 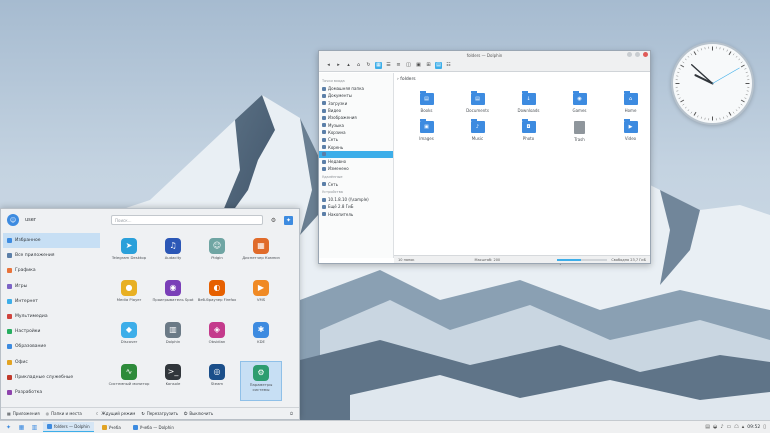 I want to click on app-tile: ♫ Audacity, so click(x=173, y=255).